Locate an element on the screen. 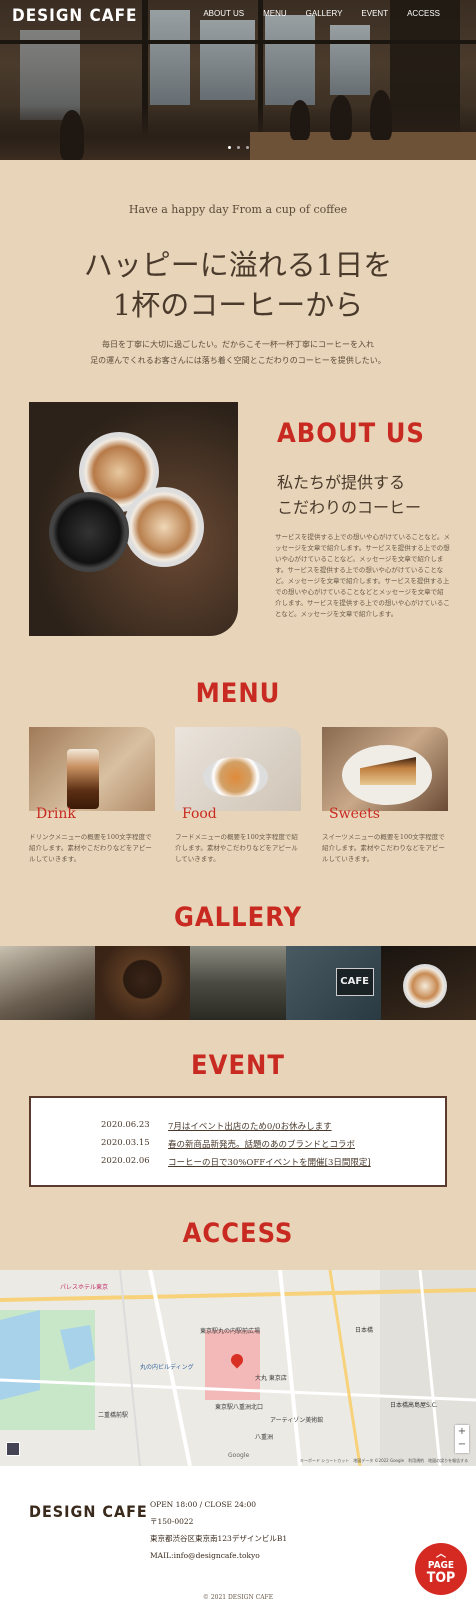  event-item: 2020.02.06 コーヒーの日で30%OFFイベントを開催[3日間限定] is located at coordinates (236, 1162).